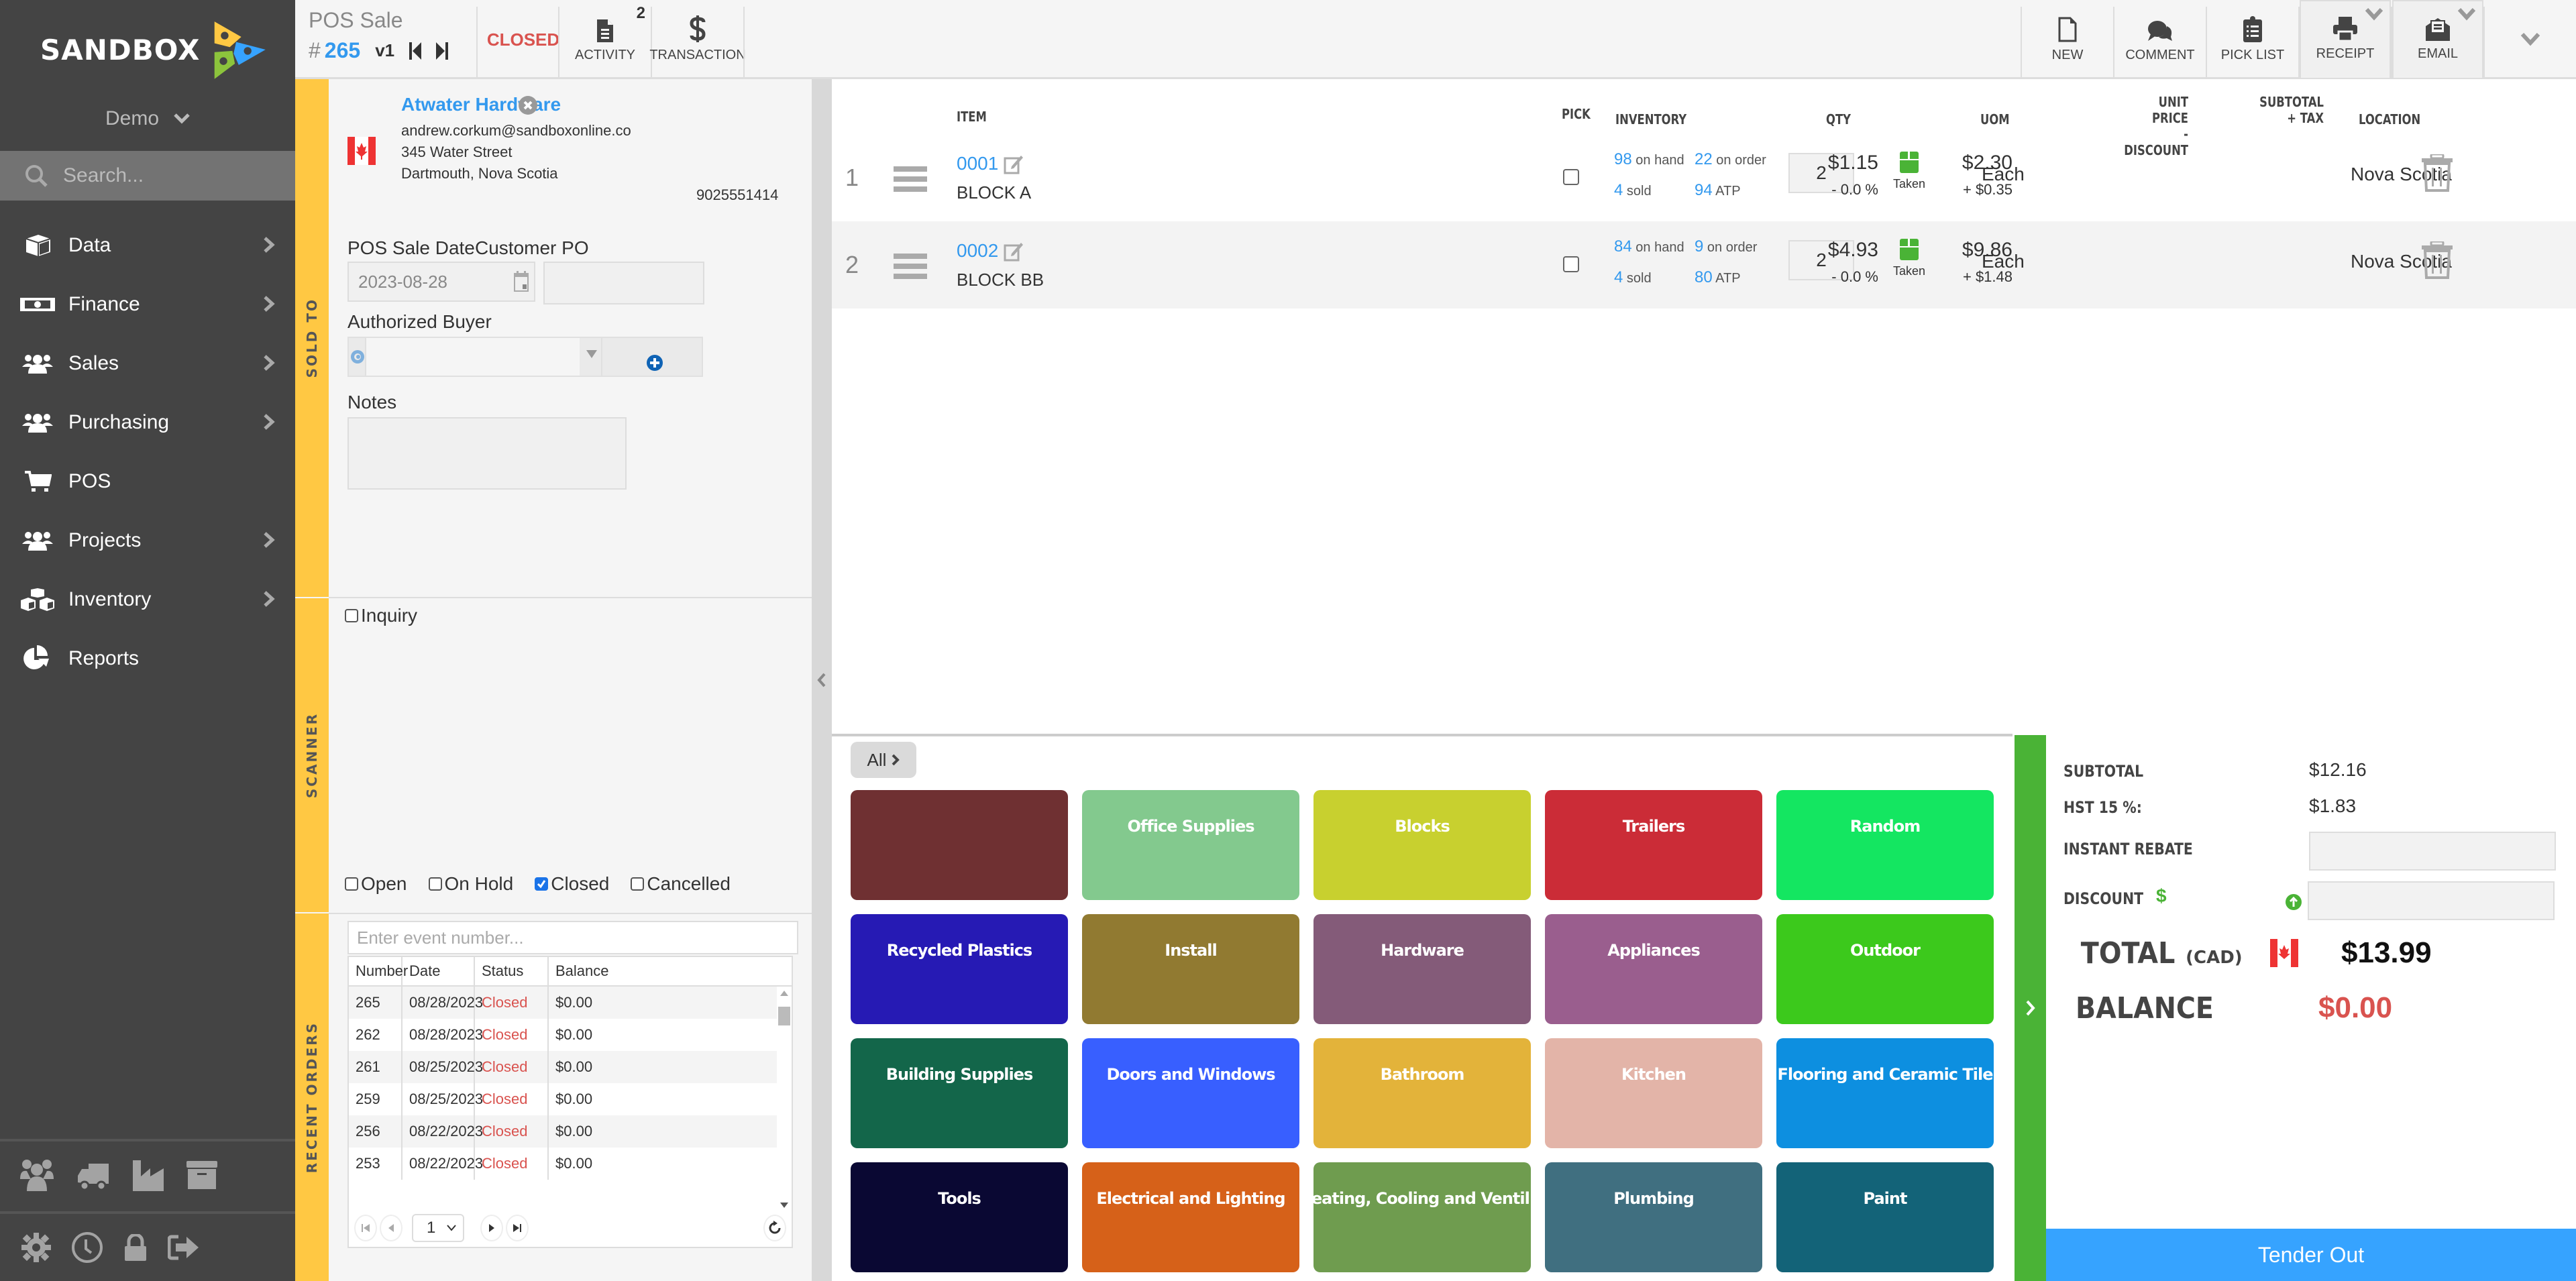 The image size is (2576, 1281). Describe the element at coordinates (623, 283) in the screenshot. I see `customer-po-input` at that location.